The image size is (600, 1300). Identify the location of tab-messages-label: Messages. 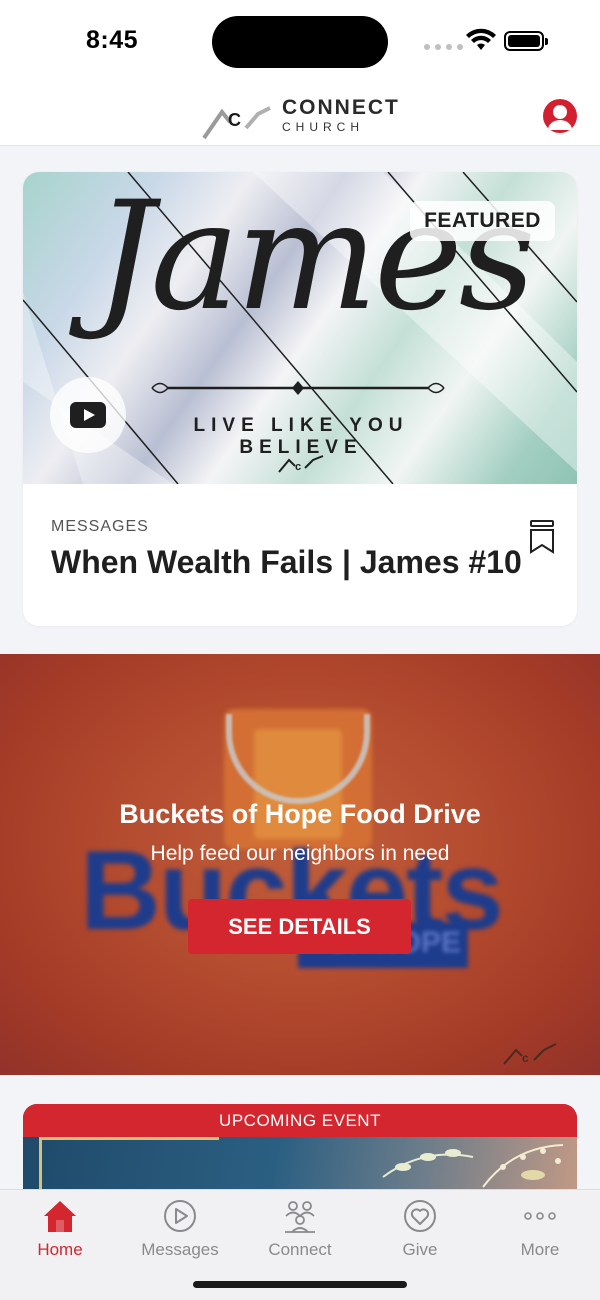
(180, 1249).